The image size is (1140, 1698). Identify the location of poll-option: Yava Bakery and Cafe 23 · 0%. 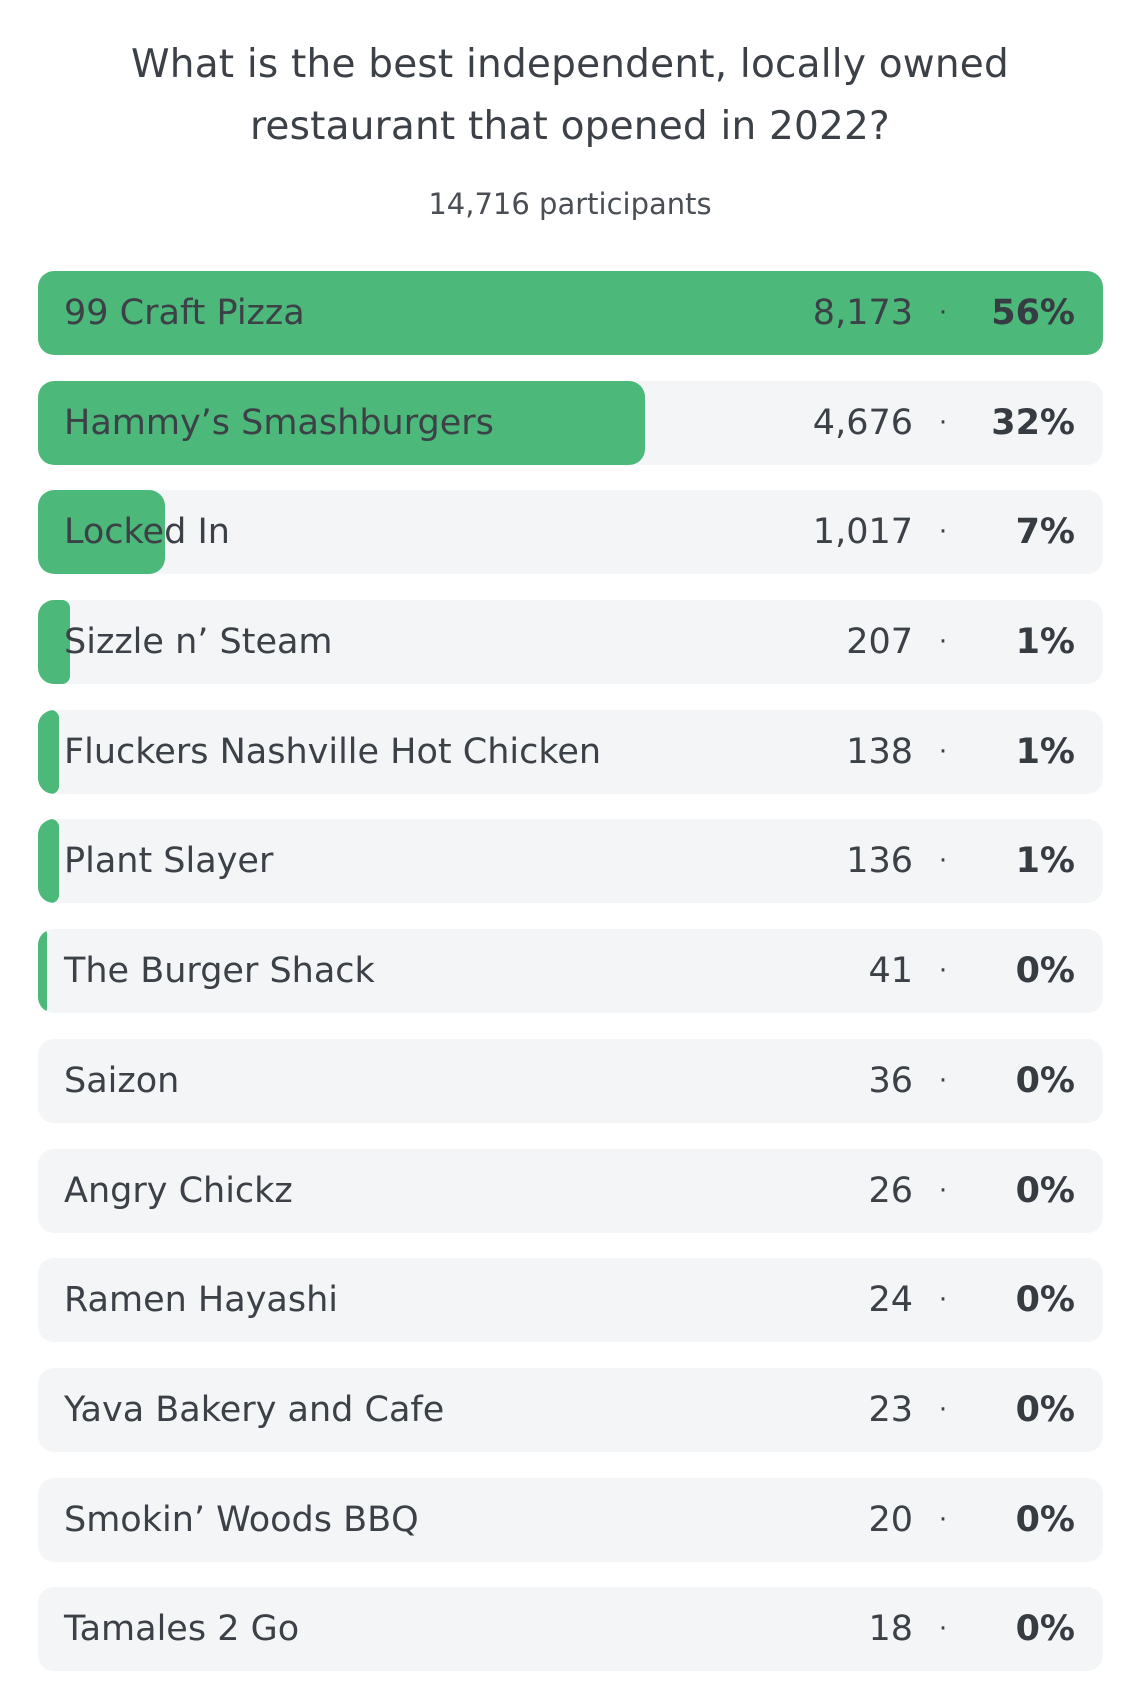
(570, 1409).